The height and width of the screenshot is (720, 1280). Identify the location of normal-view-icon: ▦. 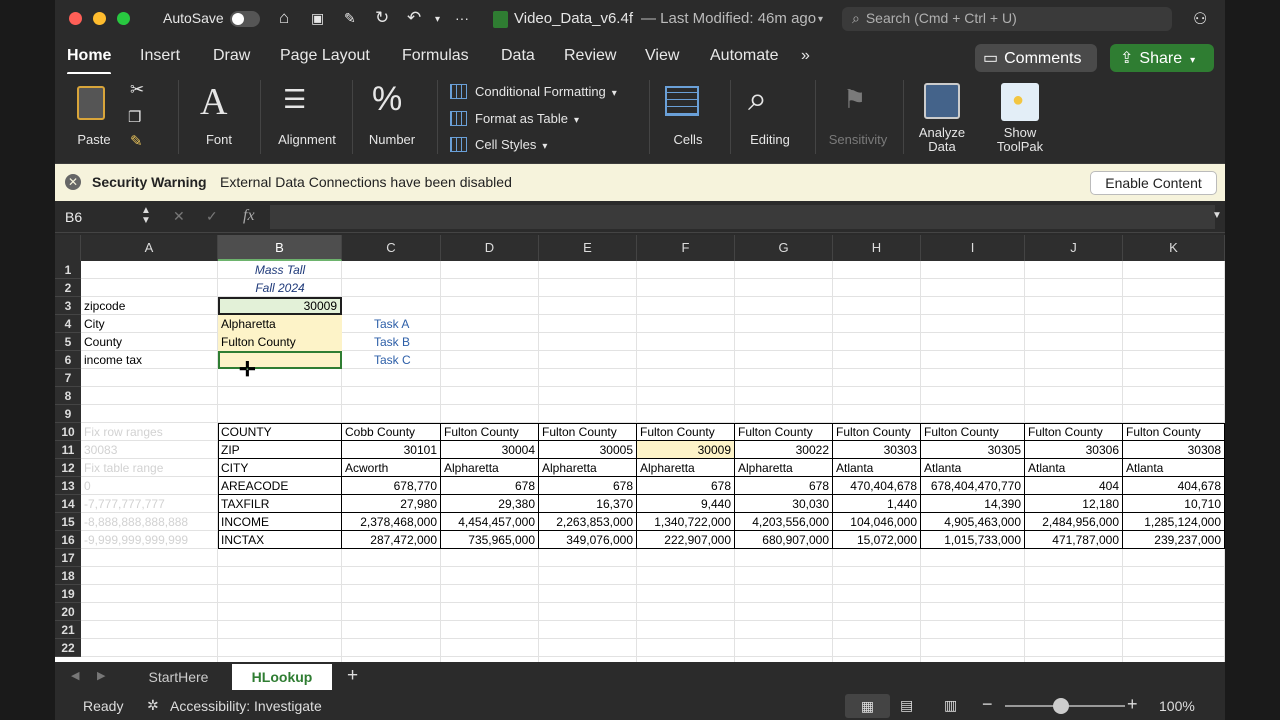
(867, 706).